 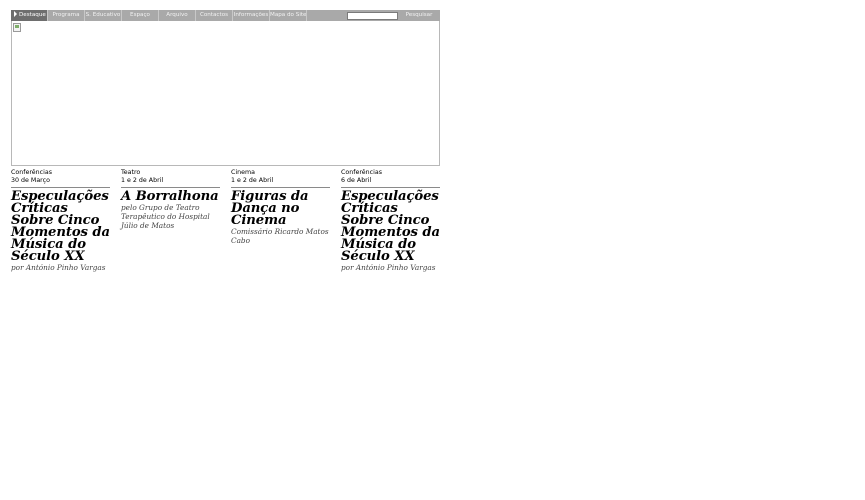 I want to click on event-category: Cinema, so click(x=243, y=172).